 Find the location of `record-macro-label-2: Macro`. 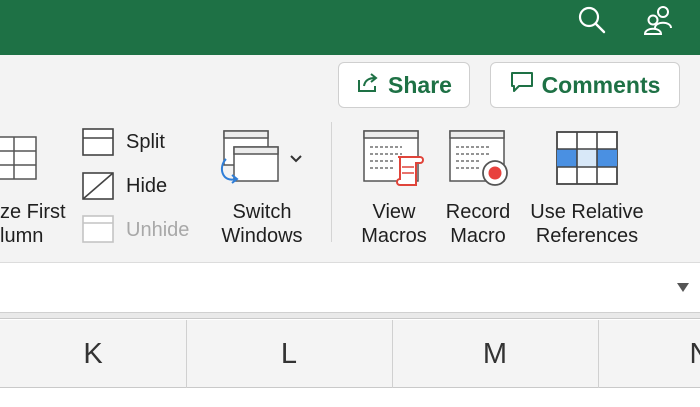

record-macro-label-2: Macro is located at coordinates (478, 236).